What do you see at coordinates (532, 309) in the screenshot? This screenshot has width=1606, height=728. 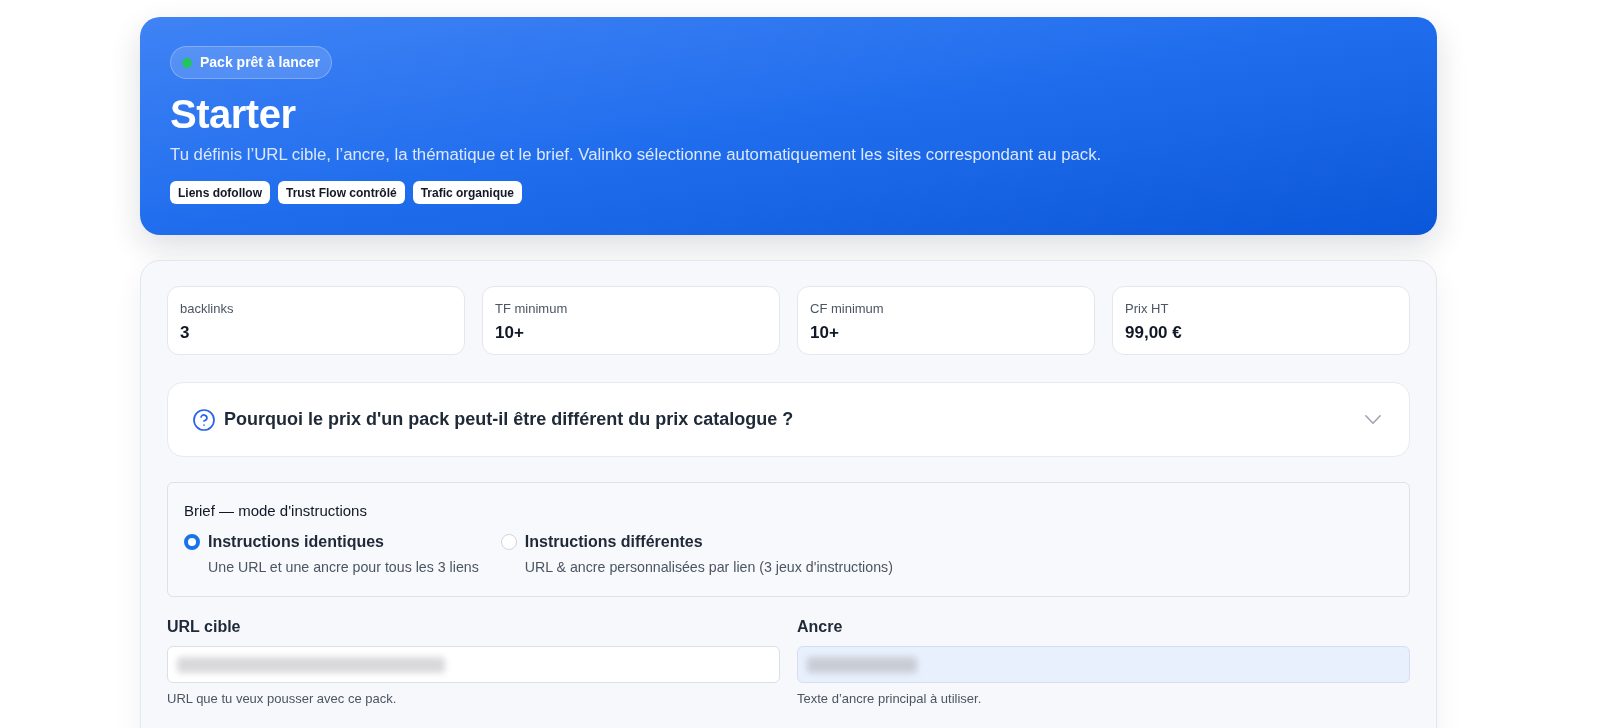 I see `stat-label: TF minimum` at bounding box center [532, 309].